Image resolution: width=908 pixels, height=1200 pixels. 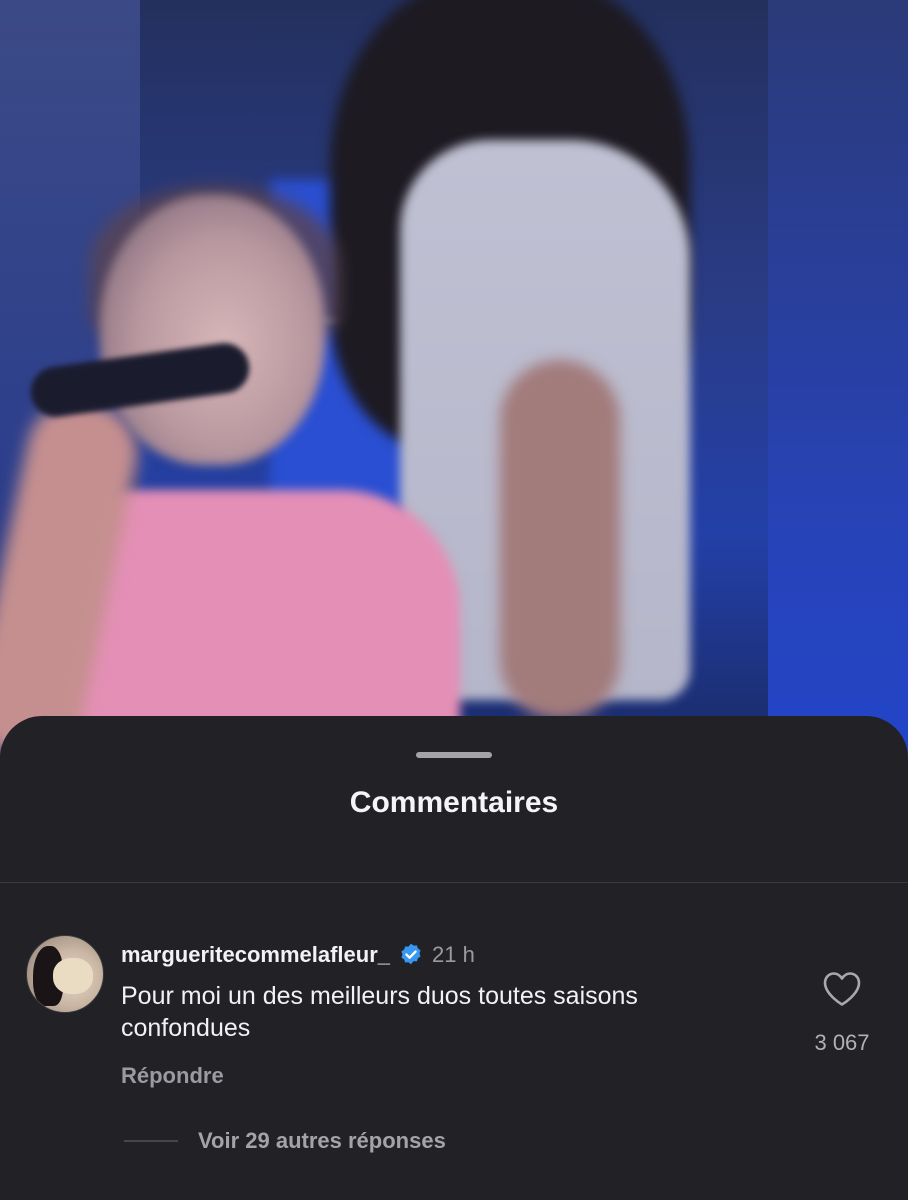 What do you see at coordinates (322, 1141) in the screenshot?
I see `view-replies-button: Voir 29 autres réponses` at bounding box center [322, 1141].